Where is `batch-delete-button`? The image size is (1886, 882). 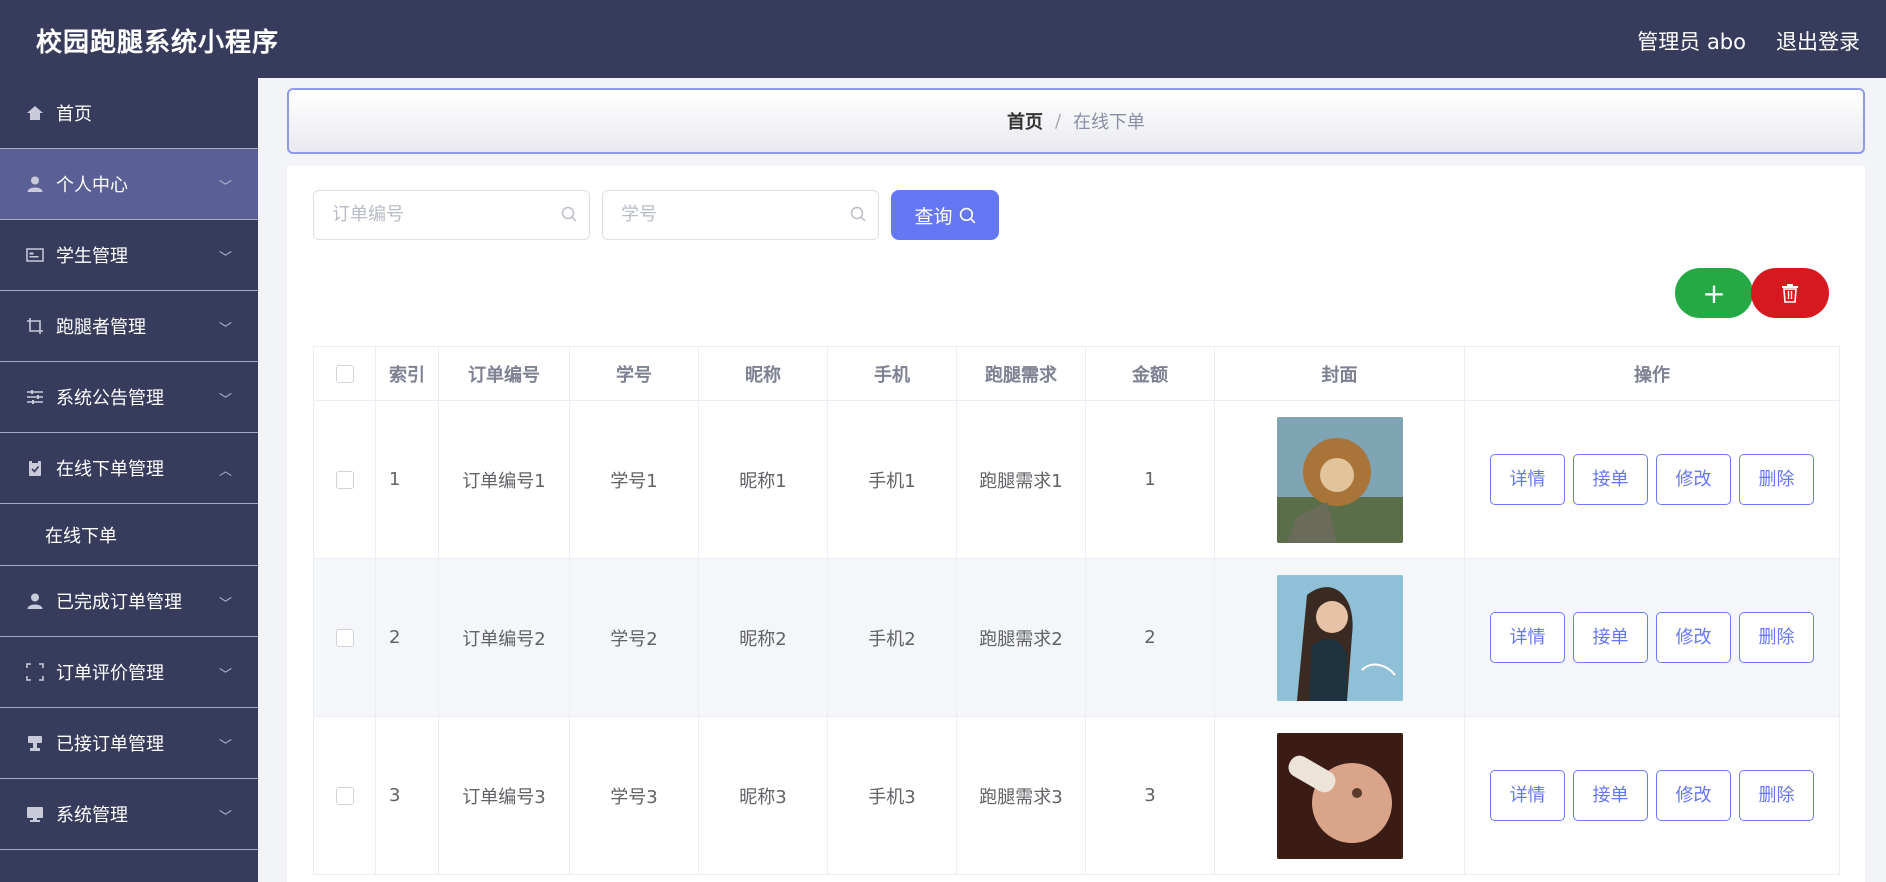
batch-delete-button is located at coordinates (1790, 293).